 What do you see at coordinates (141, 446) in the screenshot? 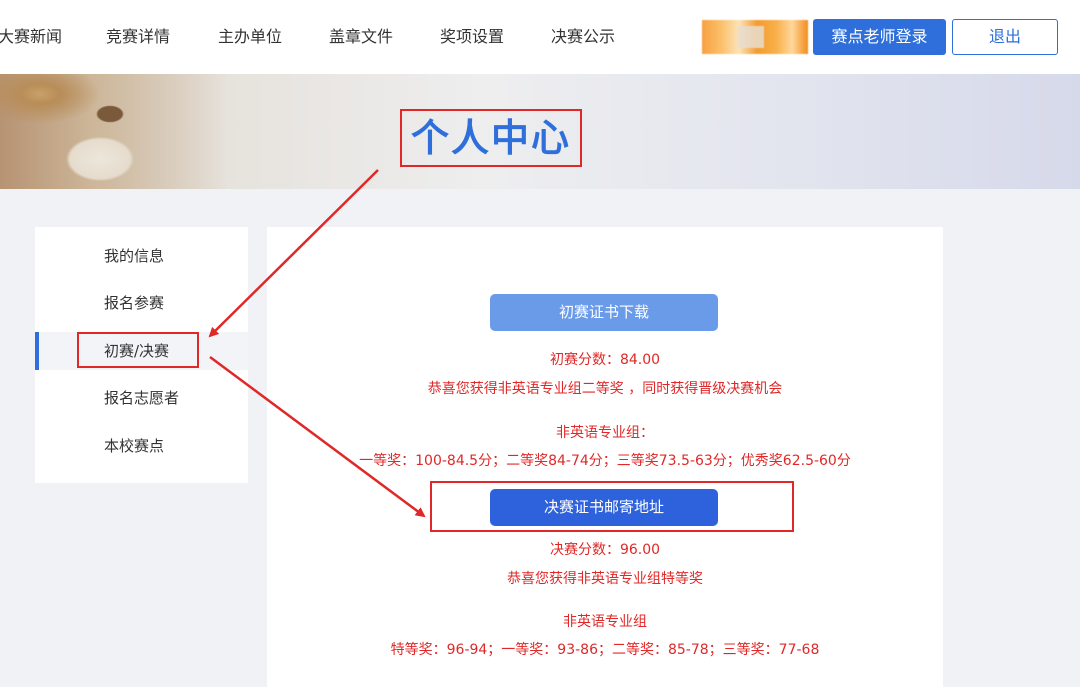
I see `sidebar-item-school-venue: 本校赛点` at bounding box center [141, 446].